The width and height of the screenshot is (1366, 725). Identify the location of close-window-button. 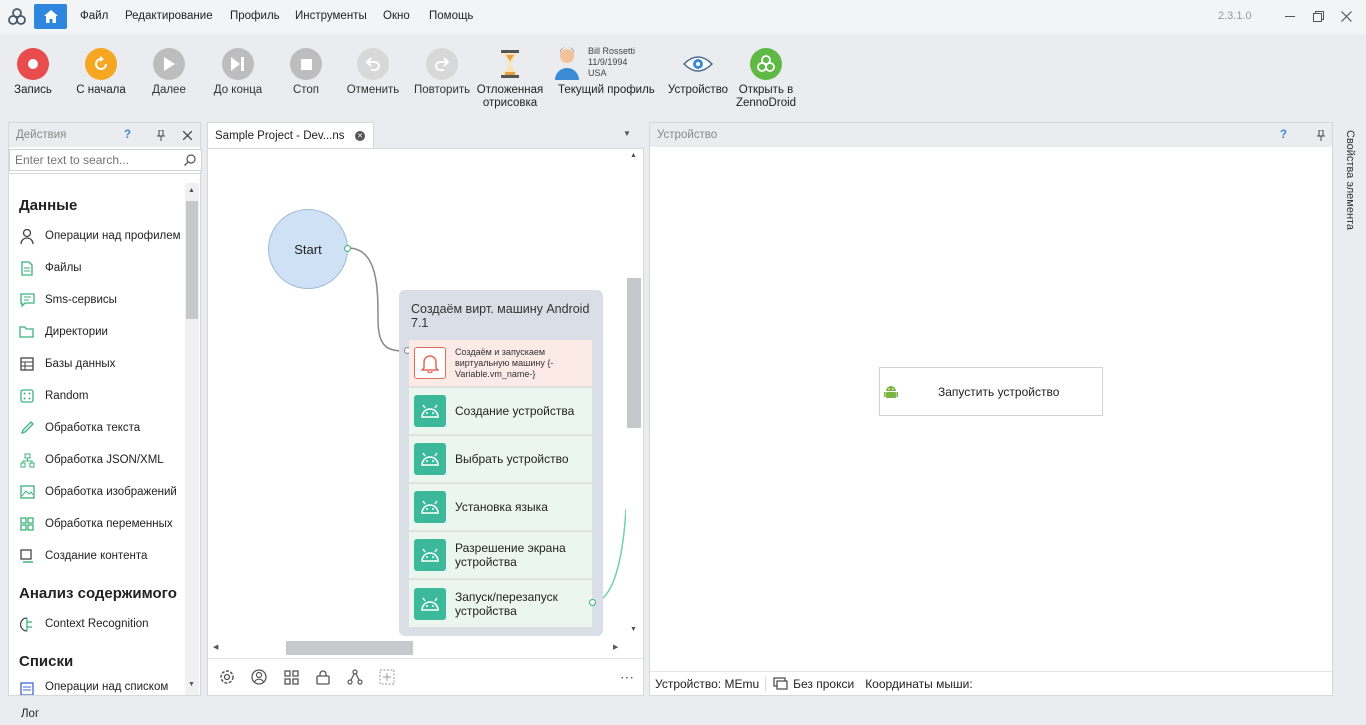
(1346, 16).